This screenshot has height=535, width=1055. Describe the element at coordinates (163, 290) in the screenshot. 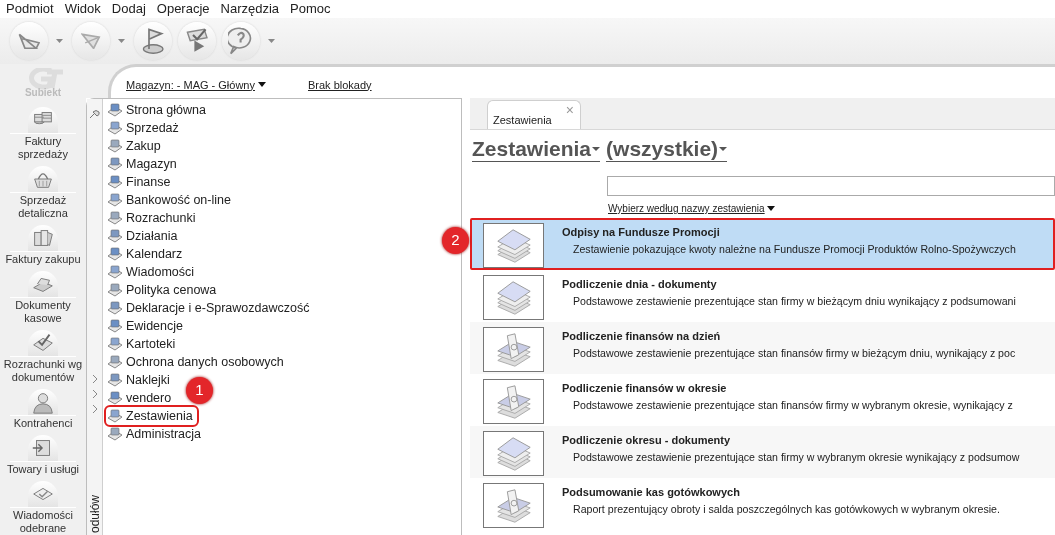

I see `module-item: Polityka cenowa` at that location.